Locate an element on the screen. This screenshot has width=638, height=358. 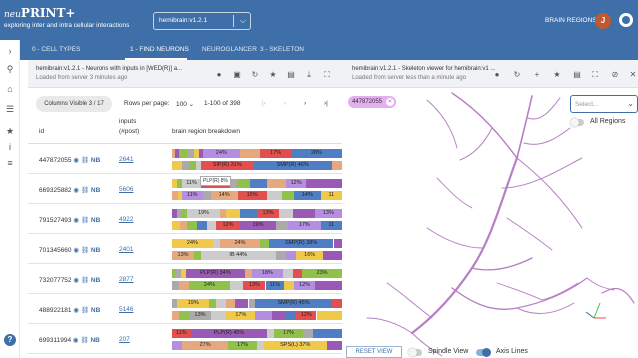
inputs-link: 4922 is located at coordinates (126, 219).